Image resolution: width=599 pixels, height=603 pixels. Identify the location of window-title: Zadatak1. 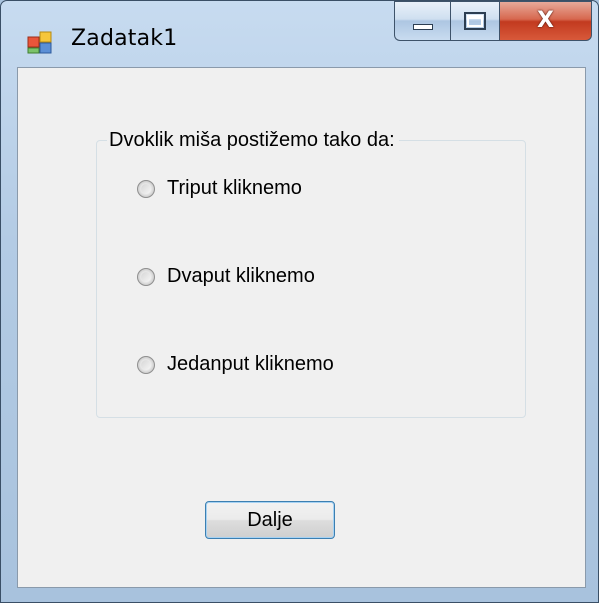
(124, 38).